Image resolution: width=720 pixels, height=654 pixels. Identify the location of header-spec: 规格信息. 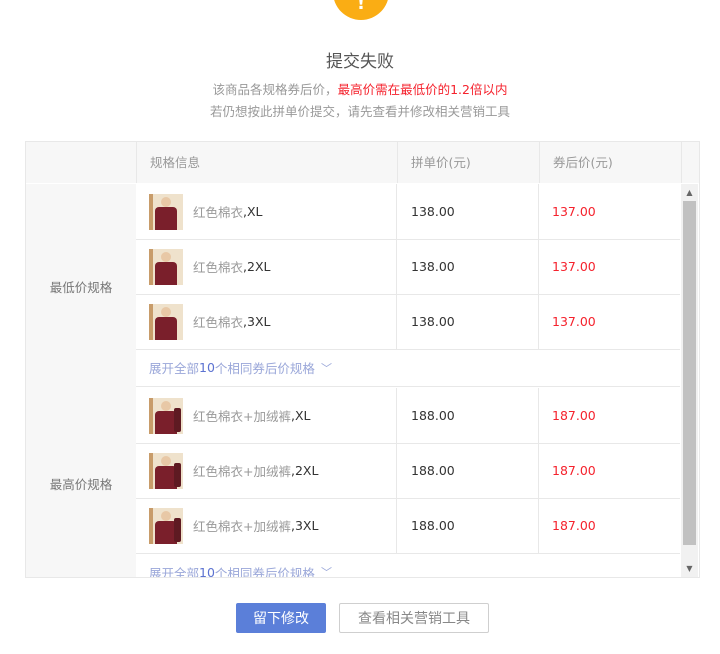
(175, 162).